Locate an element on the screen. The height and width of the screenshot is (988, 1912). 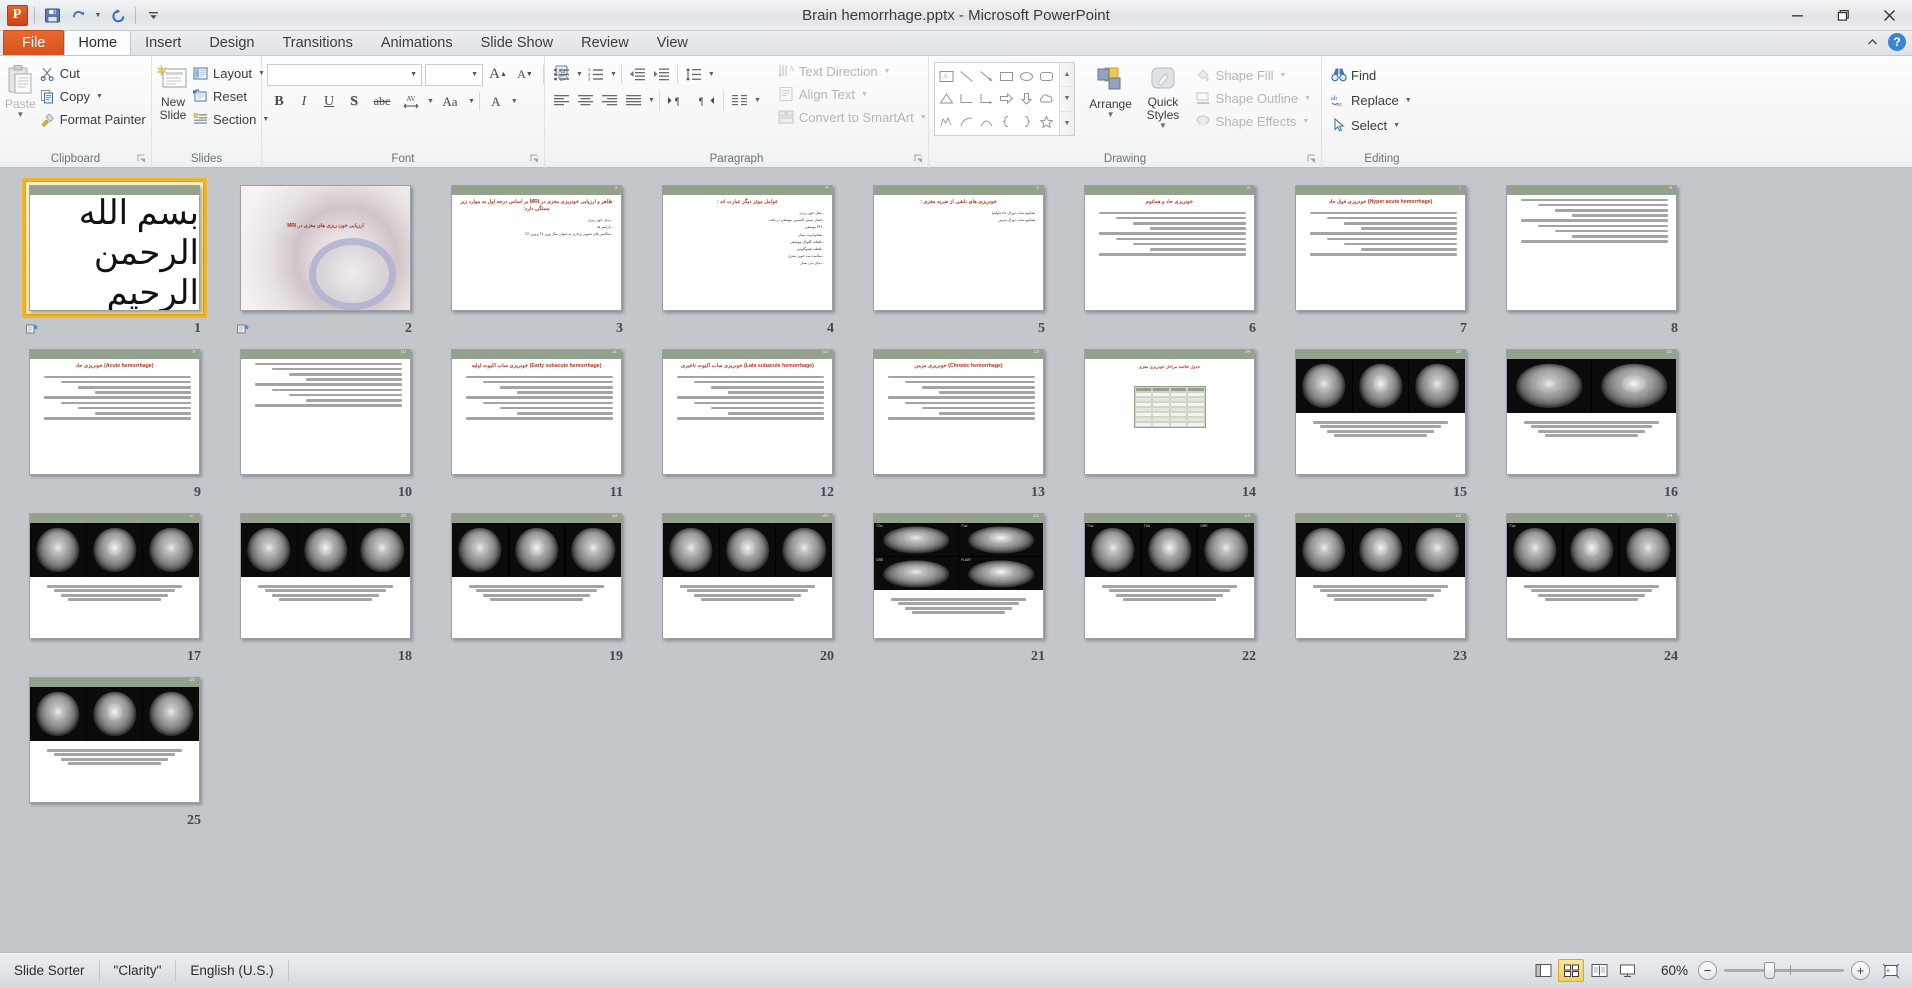
slide-thumbnail-24: 24 T1w is located at coordinates (1591, 576).